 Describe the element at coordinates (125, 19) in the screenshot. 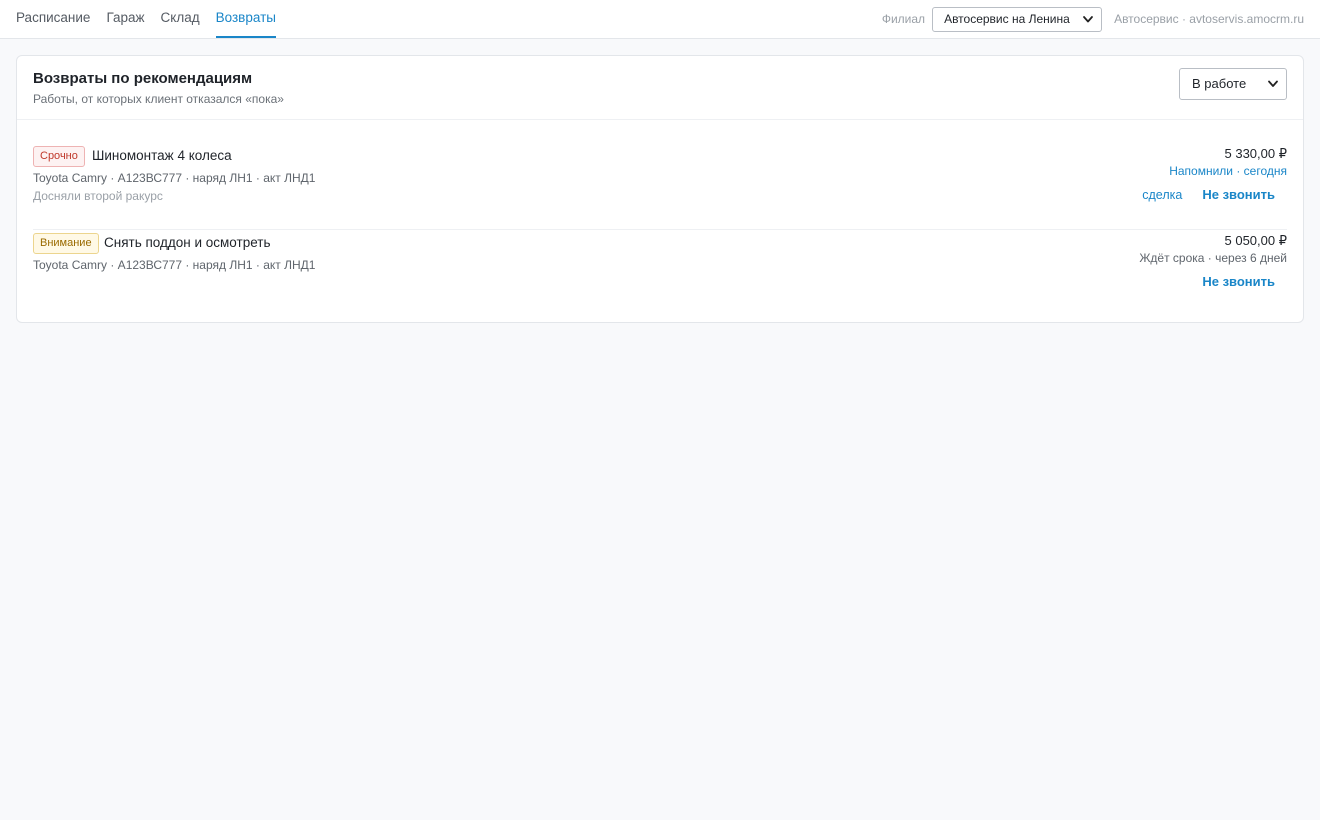

I see `nav-garage: Гараж` at that location.